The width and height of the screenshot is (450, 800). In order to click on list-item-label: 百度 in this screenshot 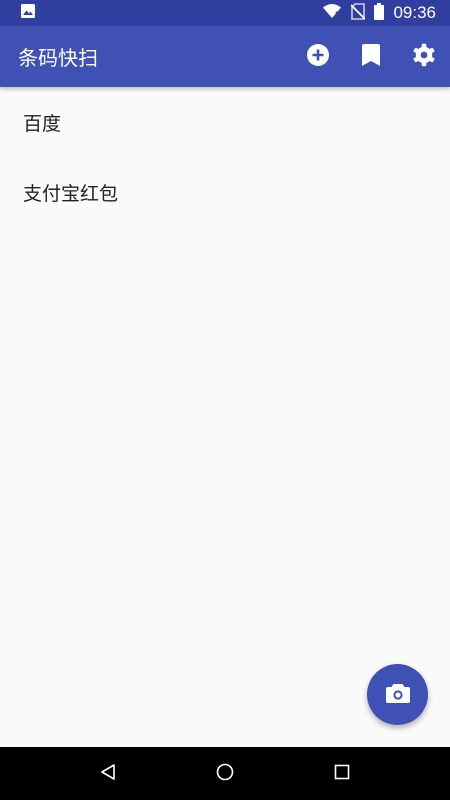, I will do `click(42, 123)`.